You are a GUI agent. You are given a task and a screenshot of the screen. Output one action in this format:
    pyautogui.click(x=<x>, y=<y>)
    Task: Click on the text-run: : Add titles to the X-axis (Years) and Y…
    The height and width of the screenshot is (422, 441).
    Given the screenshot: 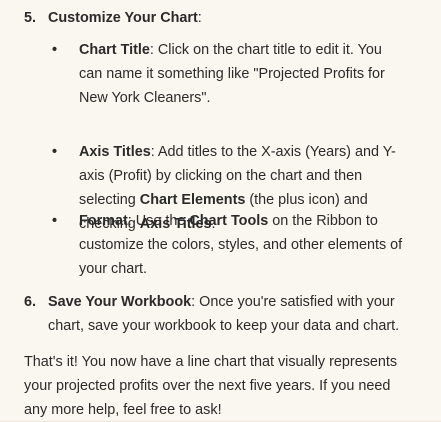 What is the action you would take?
    pyautogui.click(x=273, y=152)
    